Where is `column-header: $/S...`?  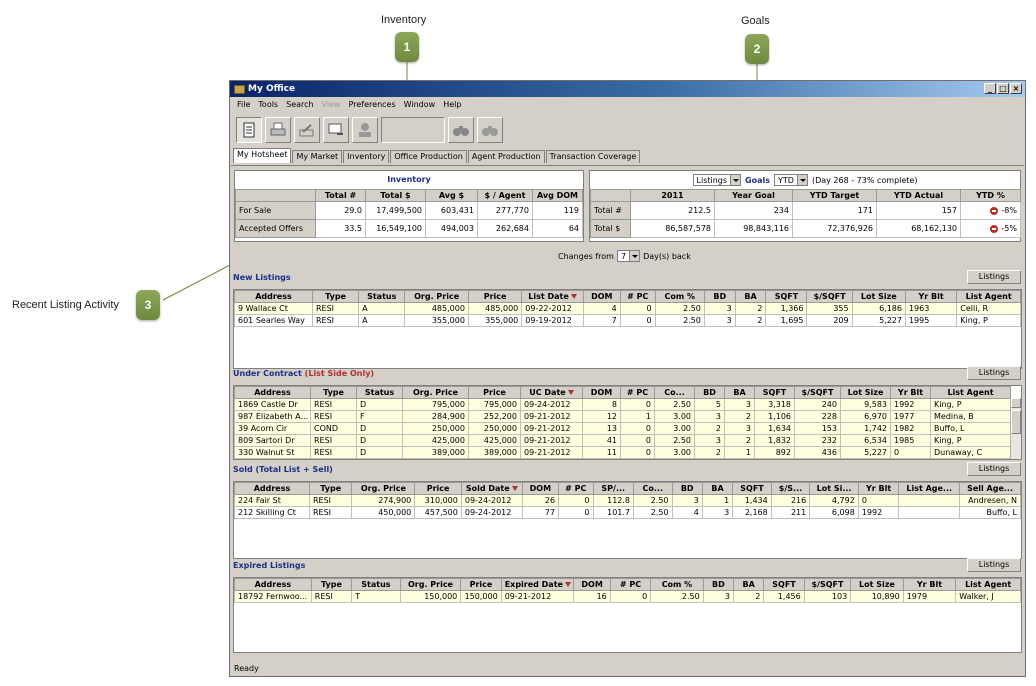
column-header: $/S... is located at coordinates (790, 488).